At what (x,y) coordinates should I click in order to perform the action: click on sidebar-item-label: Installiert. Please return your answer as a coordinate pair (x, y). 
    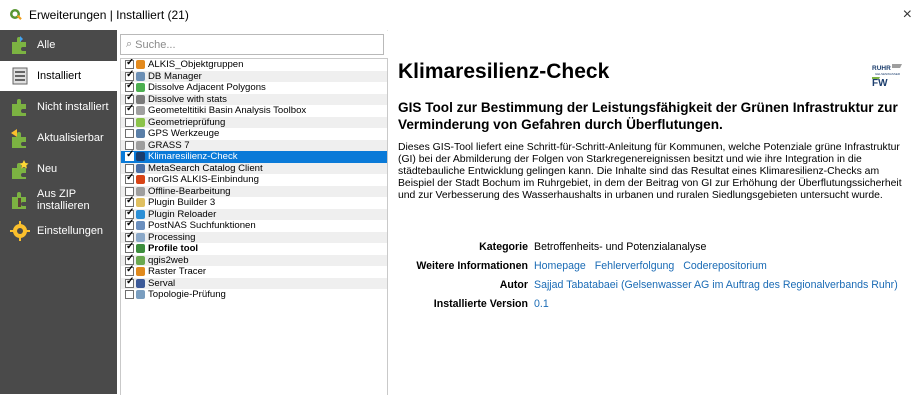
    Looking at the image, I should click on (59, 76).